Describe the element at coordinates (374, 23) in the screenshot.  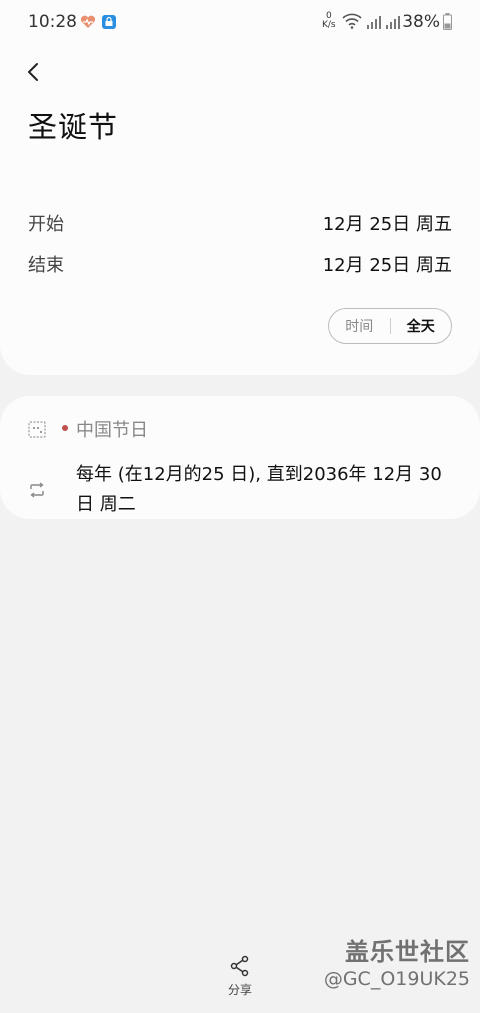
I see `signal-icon` at that location.